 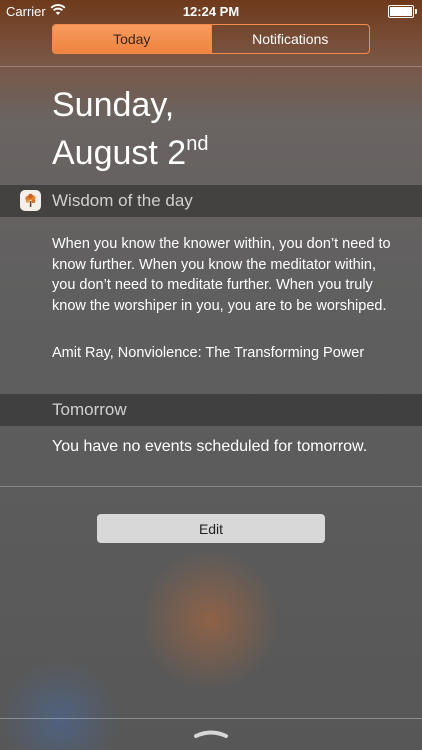 I want to click on chevron-up-icon, so click(x=211, y=735).